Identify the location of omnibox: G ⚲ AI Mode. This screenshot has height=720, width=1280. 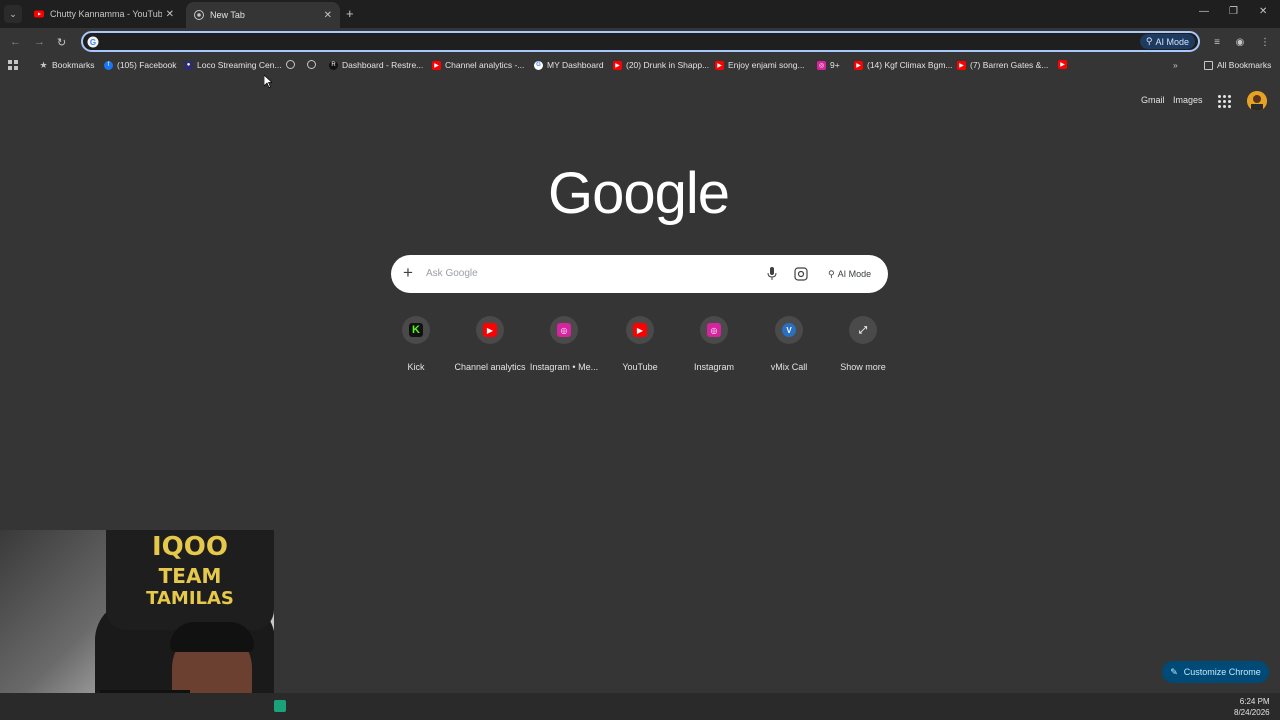
(640, 41).